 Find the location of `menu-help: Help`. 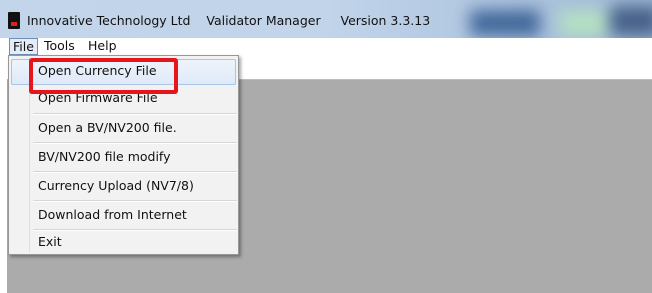

menu-help: Help is located at coordinates (102, 46).